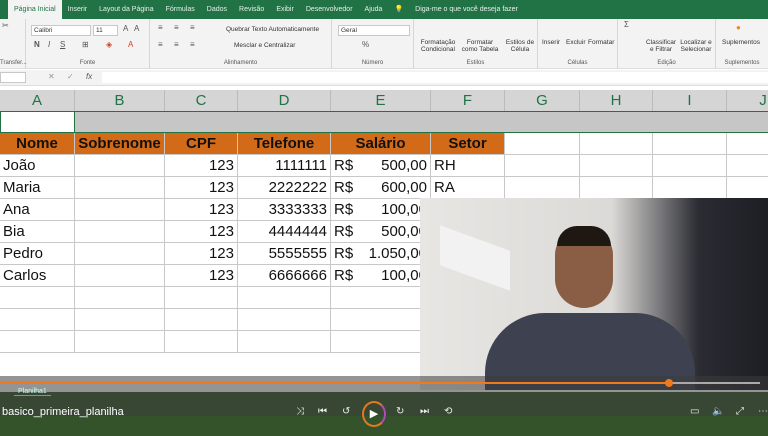  I want to click on cell-salario: R$ 500,00, so click(381, 232).